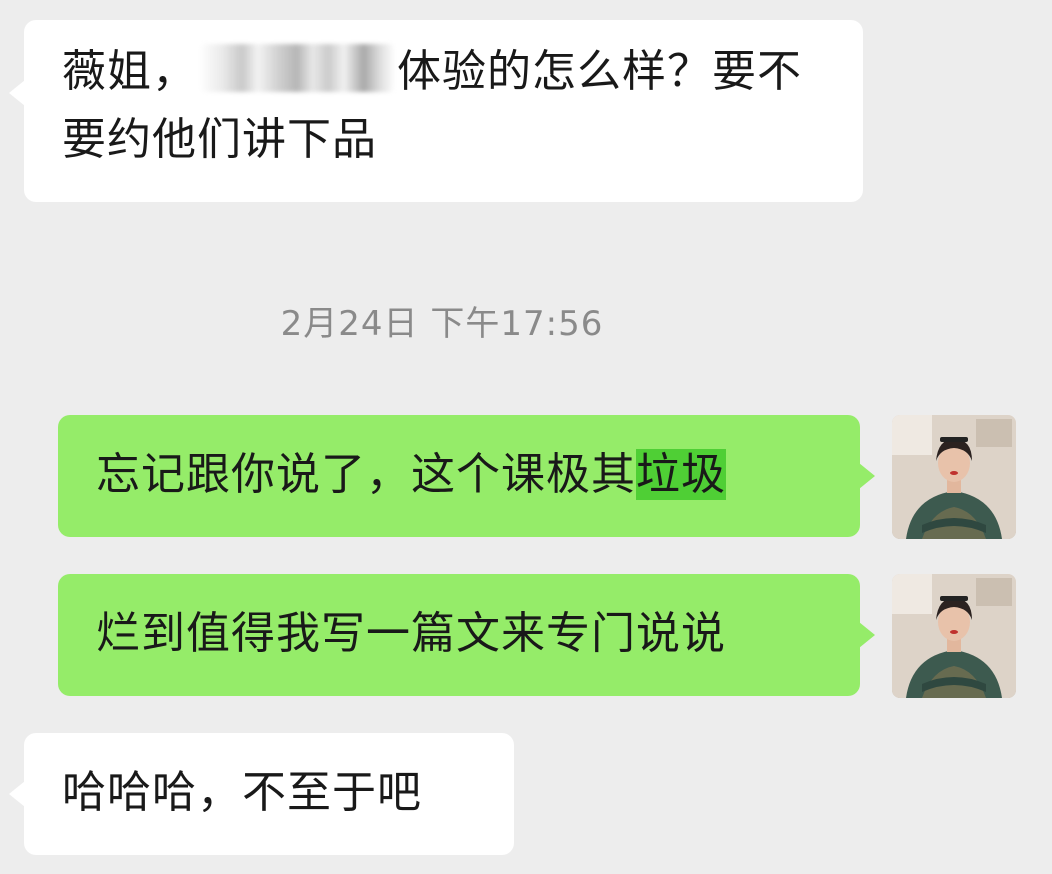  I want to click on message-text: 烂到值得我写一篇文来专门说说, so click(411, 633).